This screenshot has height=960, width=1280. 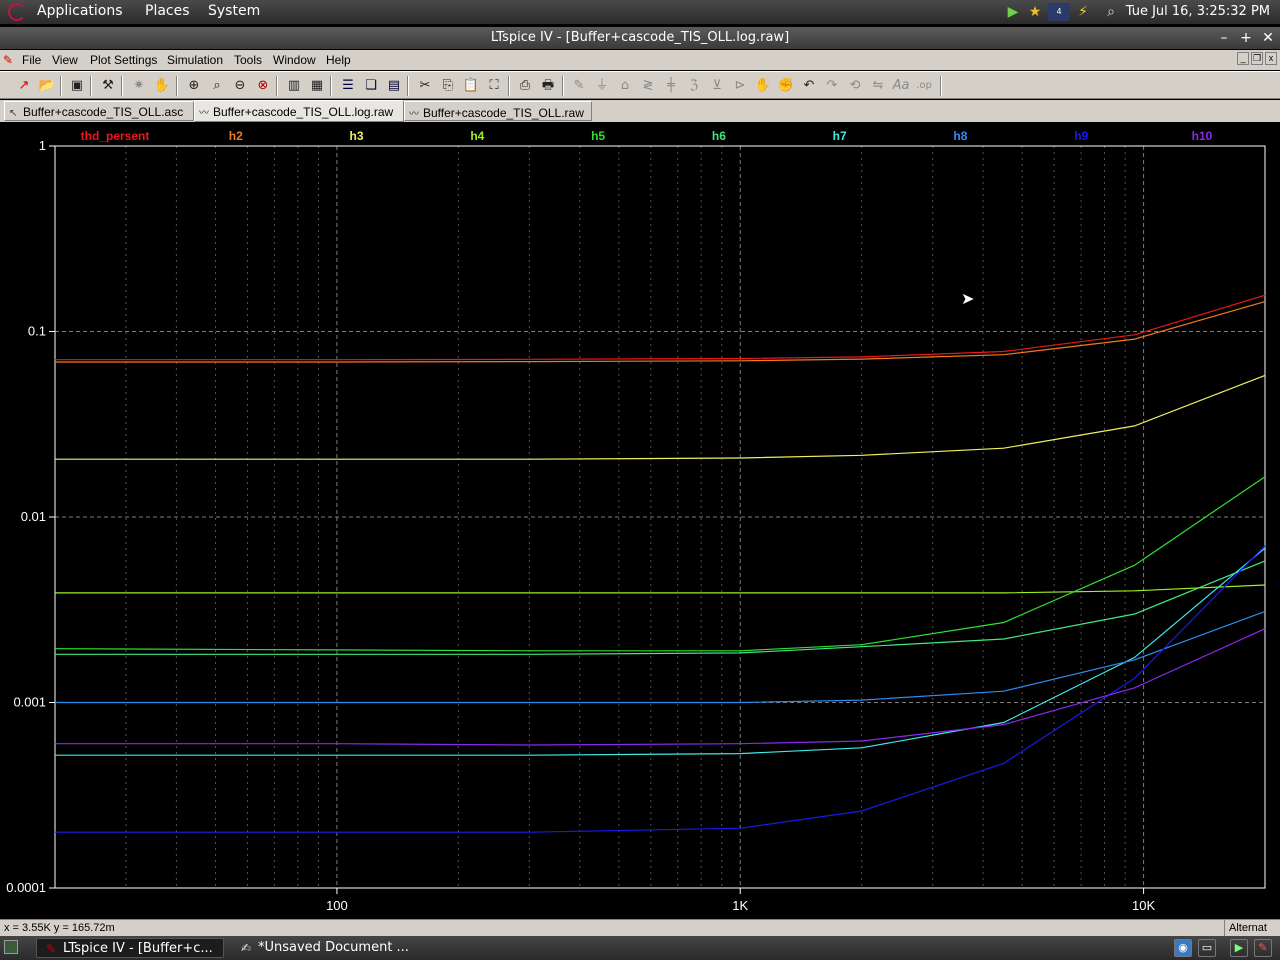 I want to click on tile-horizontal-icon: ☰, so click(x=348, y=86).